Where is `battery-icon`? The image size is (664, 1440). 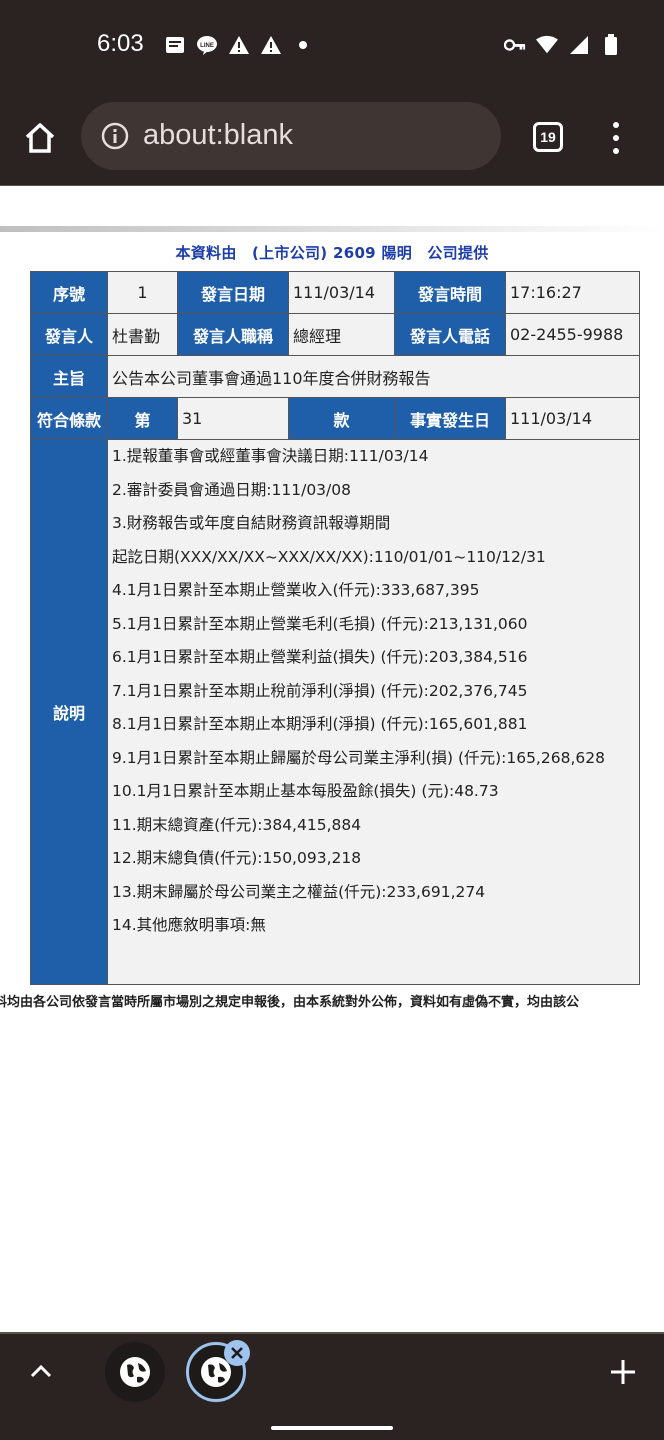 battery-icon is located at coordinates (611, 45).